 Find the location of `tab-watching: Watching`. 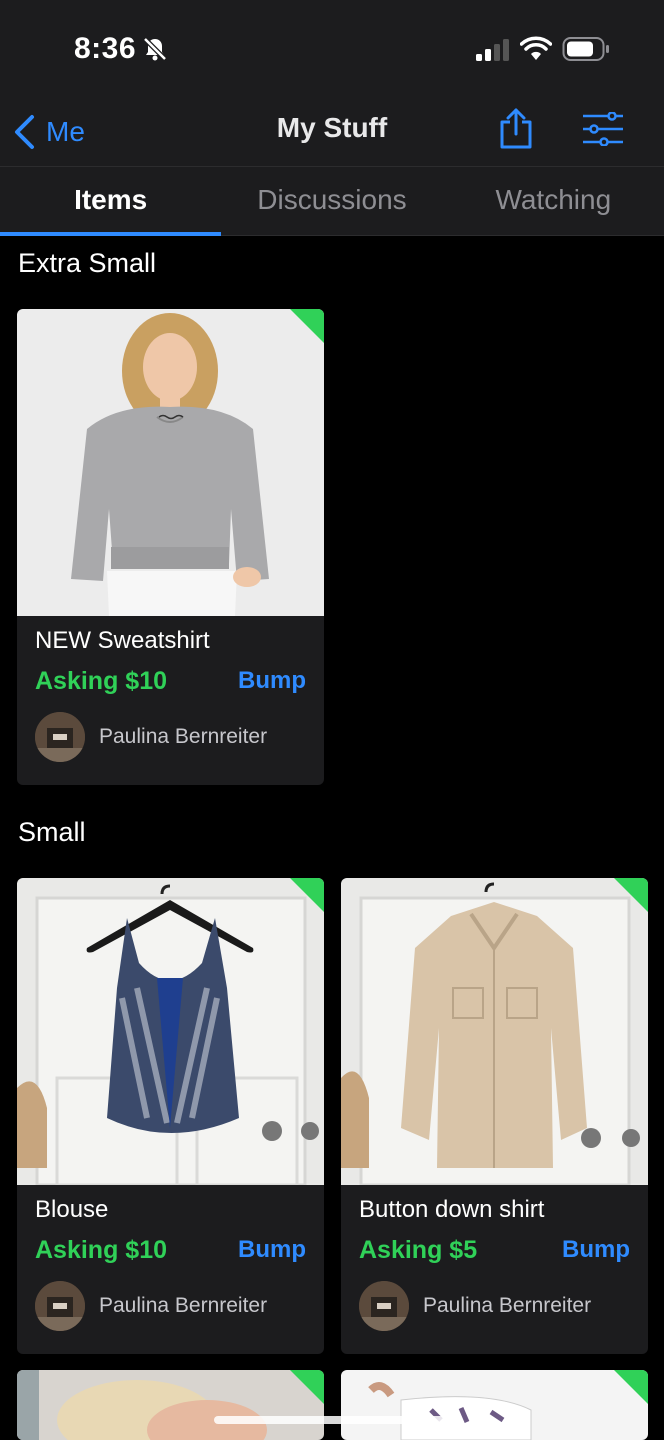

tab-watching: Watching is located at coordinates (553, 201).